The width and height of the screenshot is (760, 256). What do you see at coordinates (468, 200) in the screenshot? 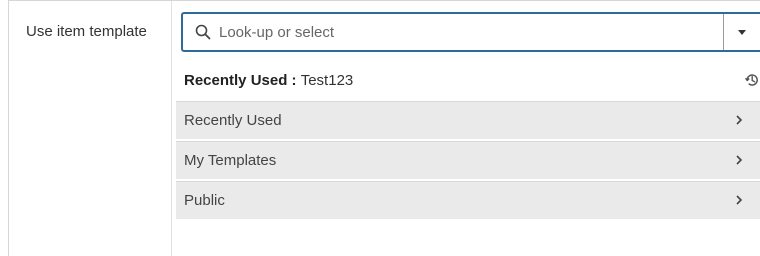
I see `category-public: Public` at bounding box center [468, 200].